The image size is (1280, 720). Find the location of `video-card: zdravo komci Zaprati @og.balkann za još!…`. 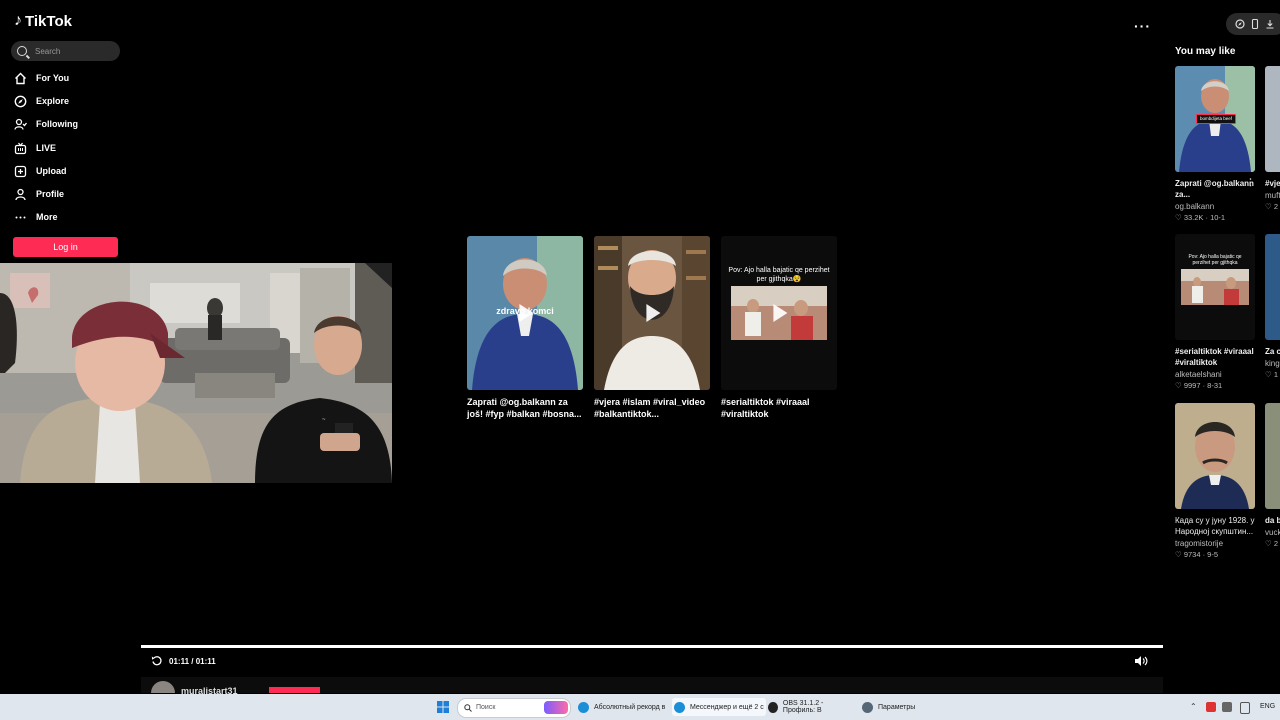

video-card: zdravo komci Zaprati @og.balkann za još!… is located at coordinates (525, 328).